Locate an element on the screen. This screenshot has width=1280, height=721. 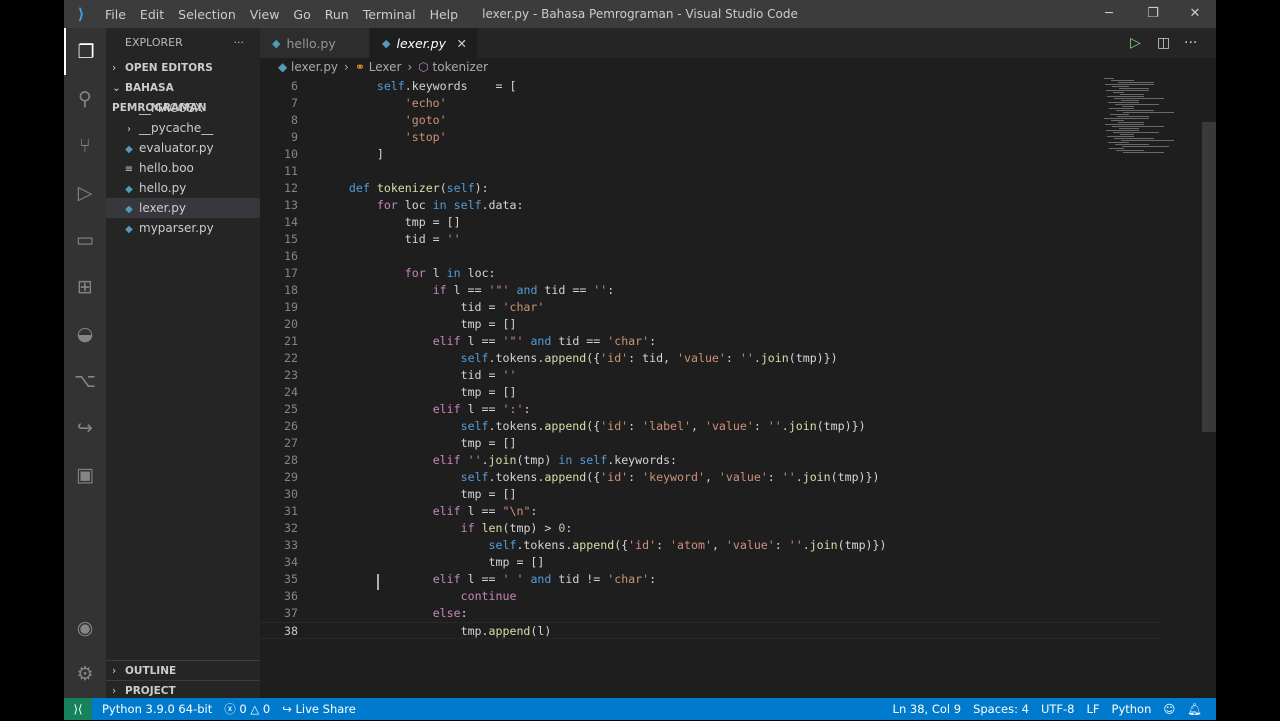
line-ending: LF is located at coordinates (1092, 709).